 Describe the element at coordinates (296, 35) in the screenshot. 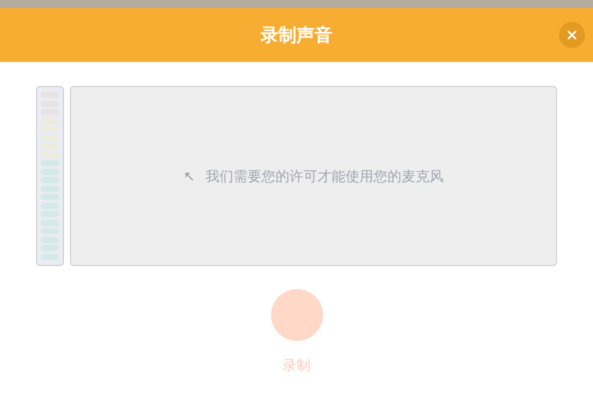

I see `dialog-title: 录制声音` at that location.